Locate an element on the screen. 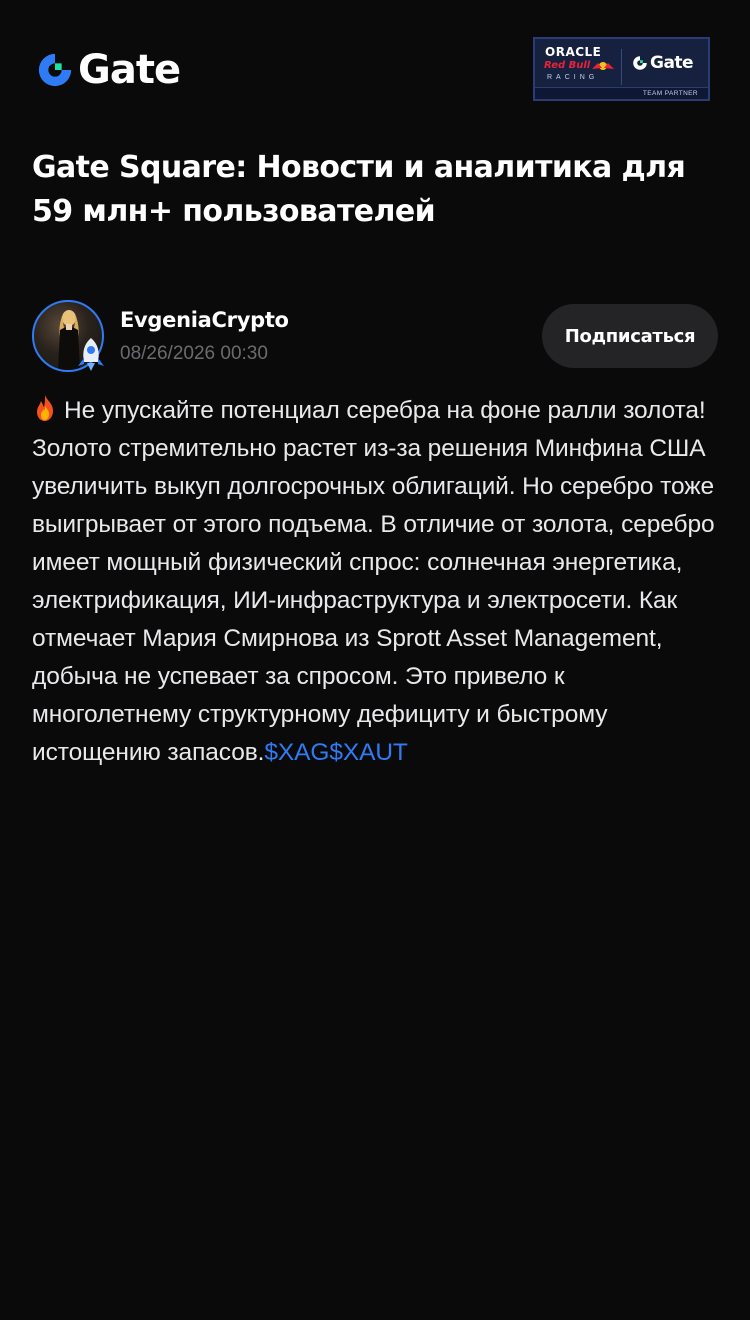 This screenshot has width=750, height=1320. redbull-wordmark: Red Bull is located at coordinates (567, 65).